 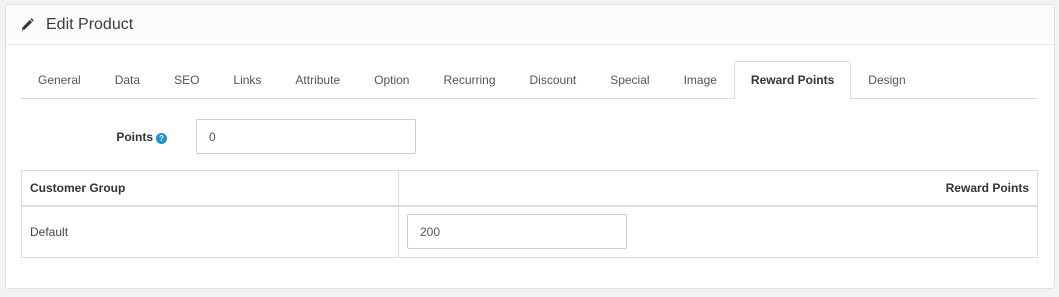 I want to click on points-form-row: Points?, so click(x=529, y=137).